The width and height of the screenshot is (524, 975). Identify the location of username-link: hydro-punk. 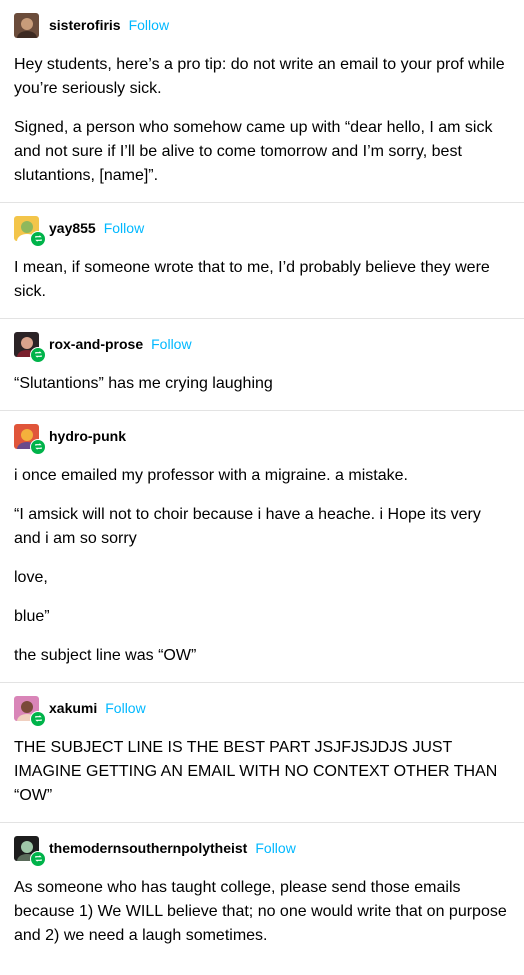
(87, 436).